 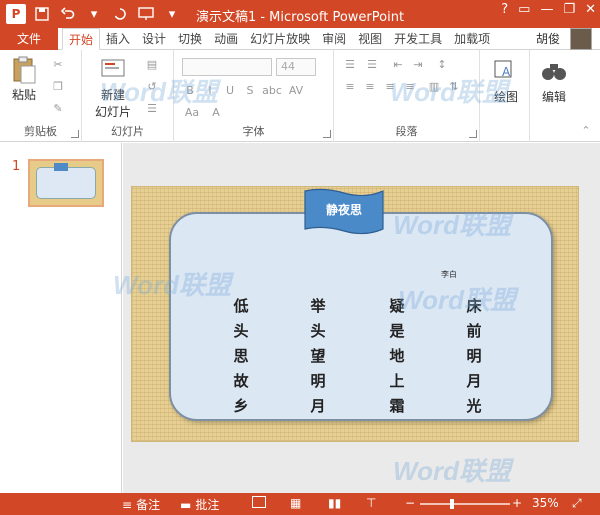 I want to click on slide-thumbnail, so click(x=66, y=183).